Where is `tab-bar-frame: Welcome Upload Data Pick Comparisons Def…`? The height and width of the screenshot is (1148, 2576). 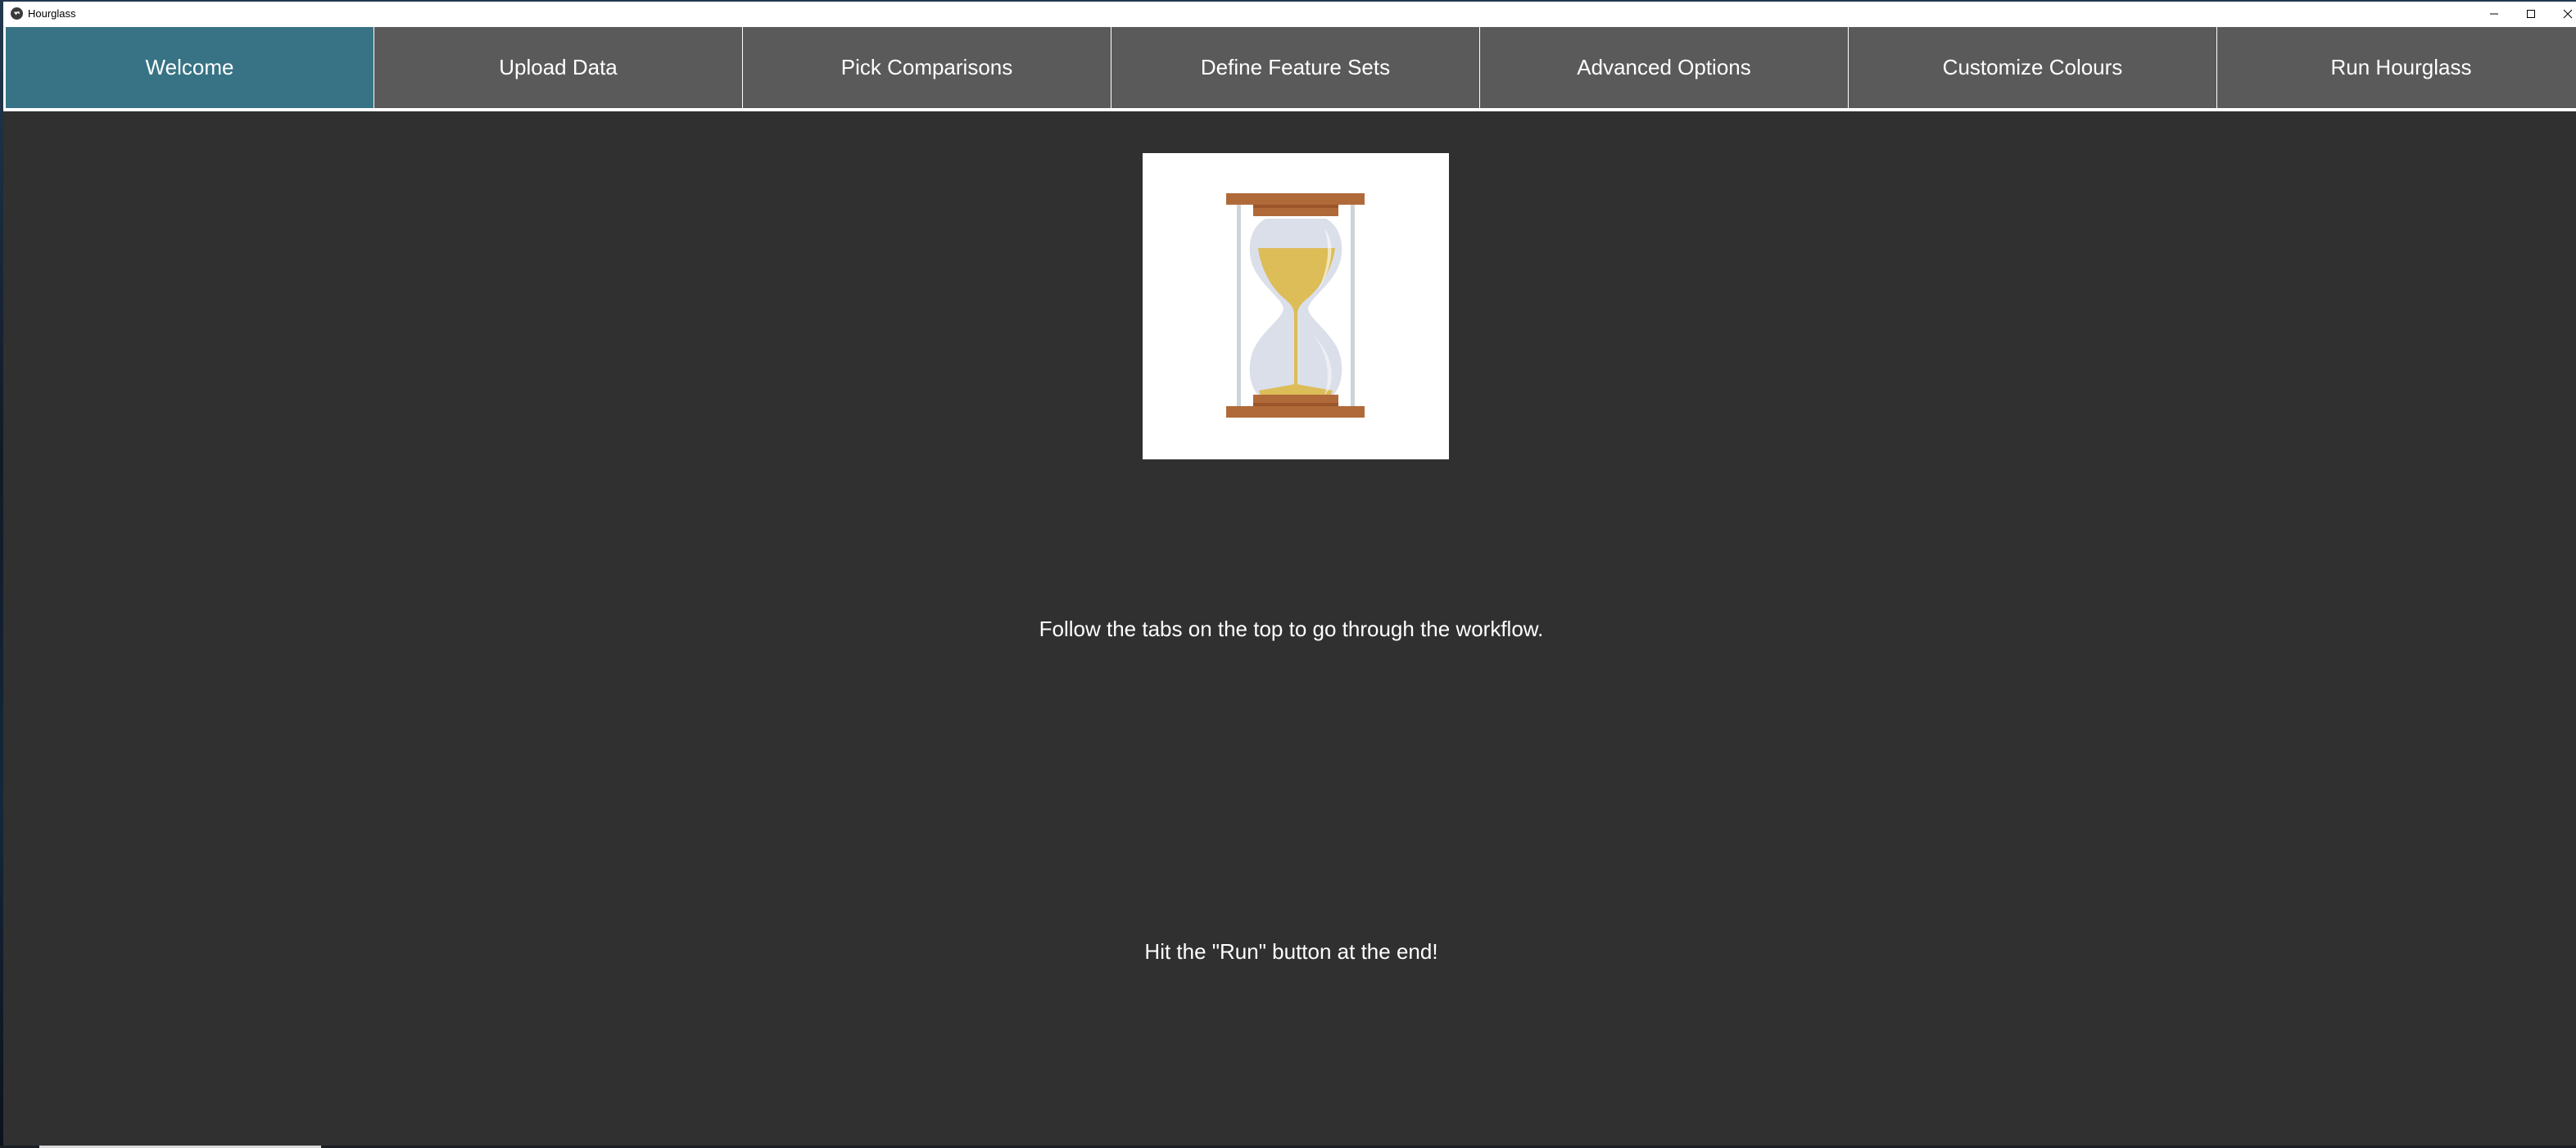 tab-bar-frame: Welcome Upload Data Pick Comparisons Def… is located at coordinates (1289, 68).